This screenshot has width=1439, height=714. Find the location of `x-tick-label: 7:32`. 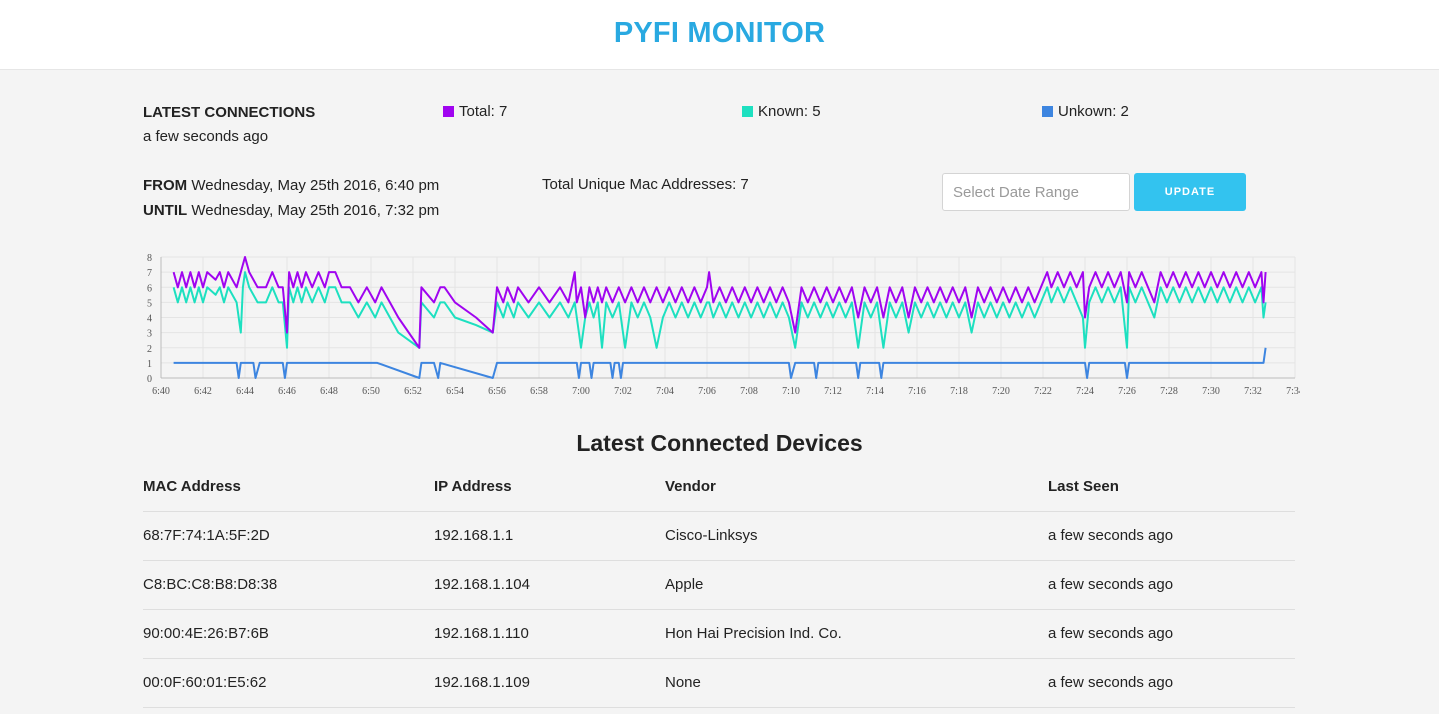

x-tick-label: 7:32 is located at coordinates (1253, 391).